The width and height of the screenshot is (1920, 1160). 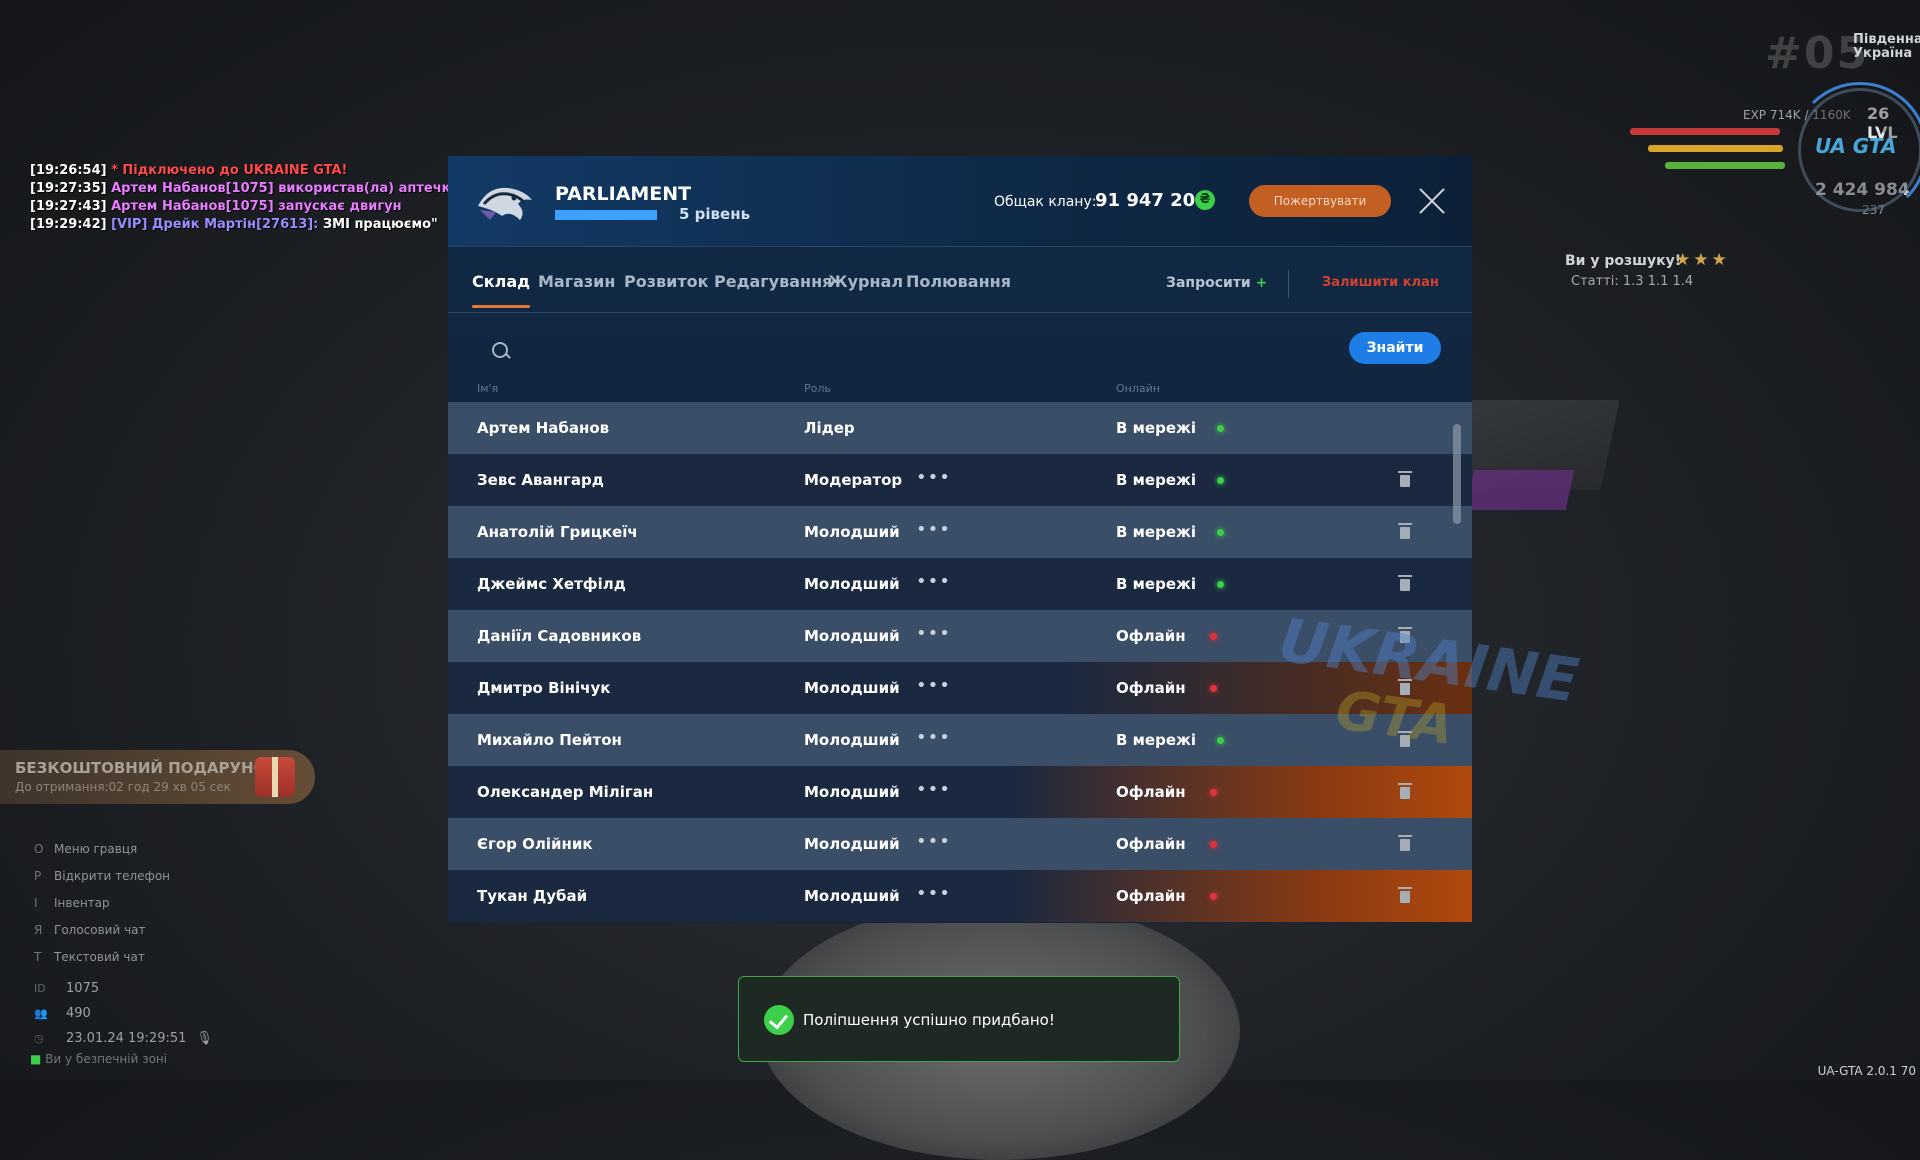 I want to click on member-row: Артем Набанов Лідер В мережі, so click(x=960, y=428).